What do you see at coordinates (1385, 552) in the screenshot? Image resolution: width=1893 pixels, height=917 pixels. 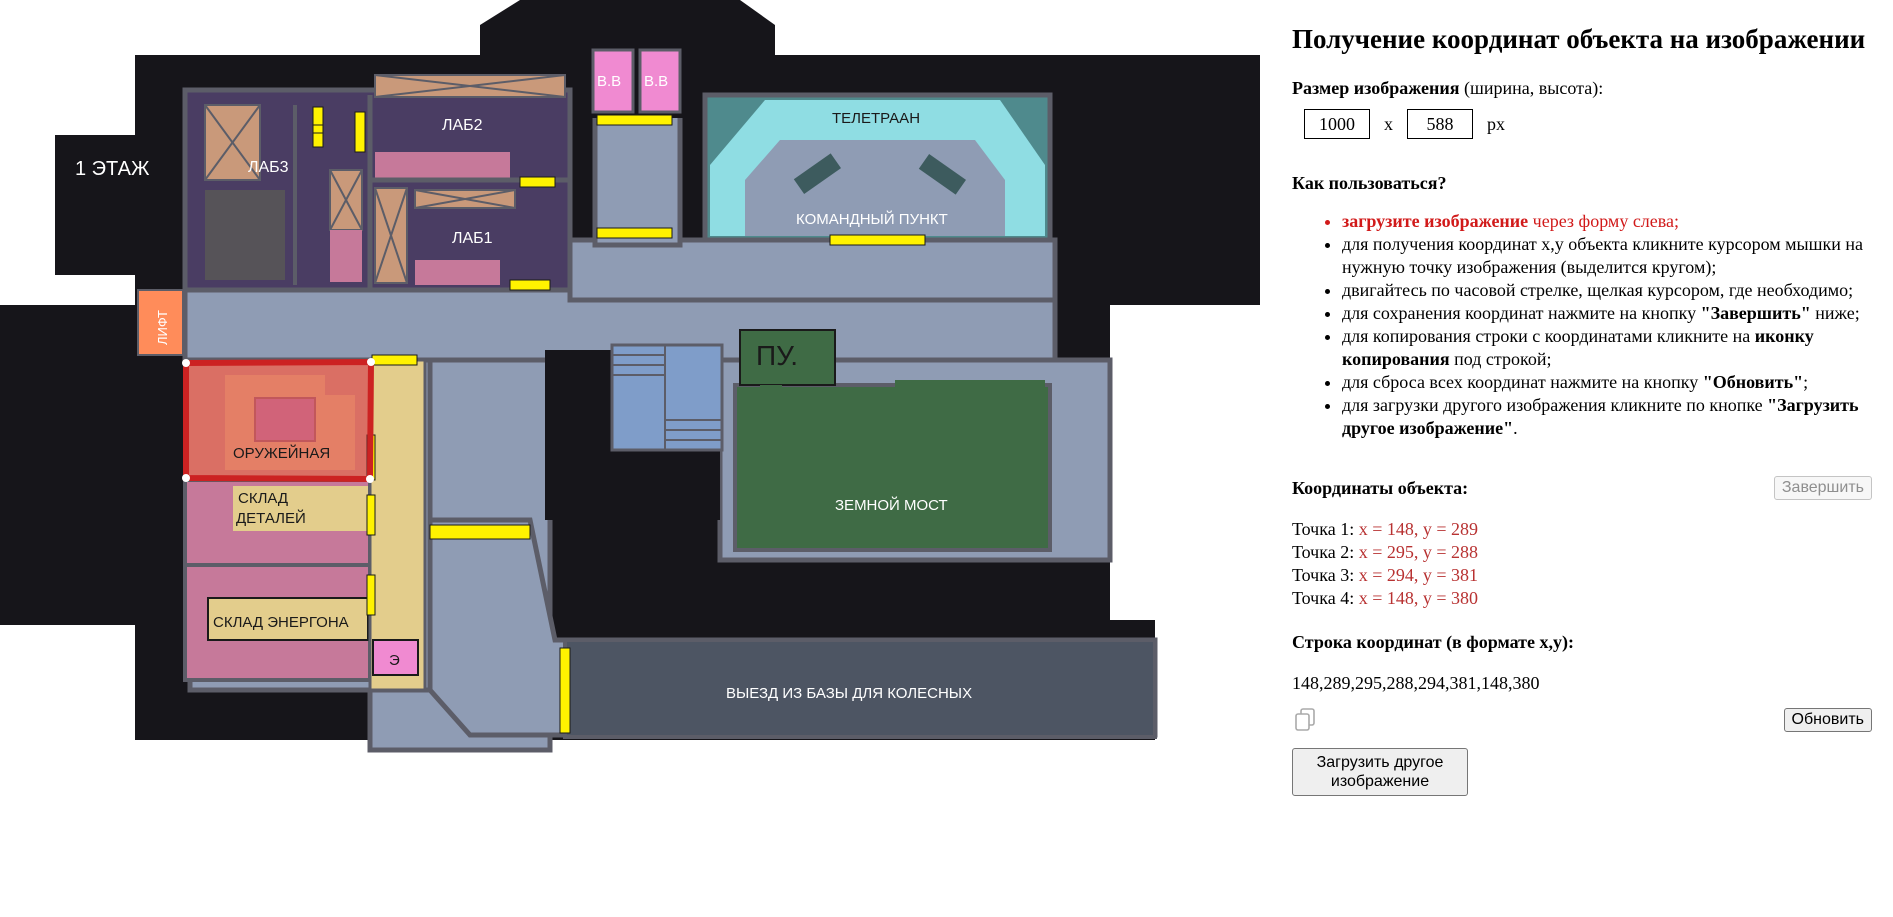 I see `point-row: Точка 2: x = 295, y = 288` at bounding box center [1385, 552].